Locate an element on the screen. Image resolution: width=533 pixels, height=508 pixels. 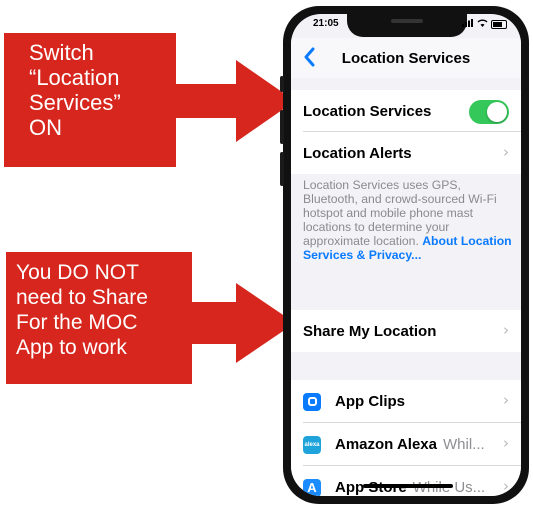
app-row-amazon-alexa: alexa Amazon Alexa Whil... › is located at coordinates (406, 444).